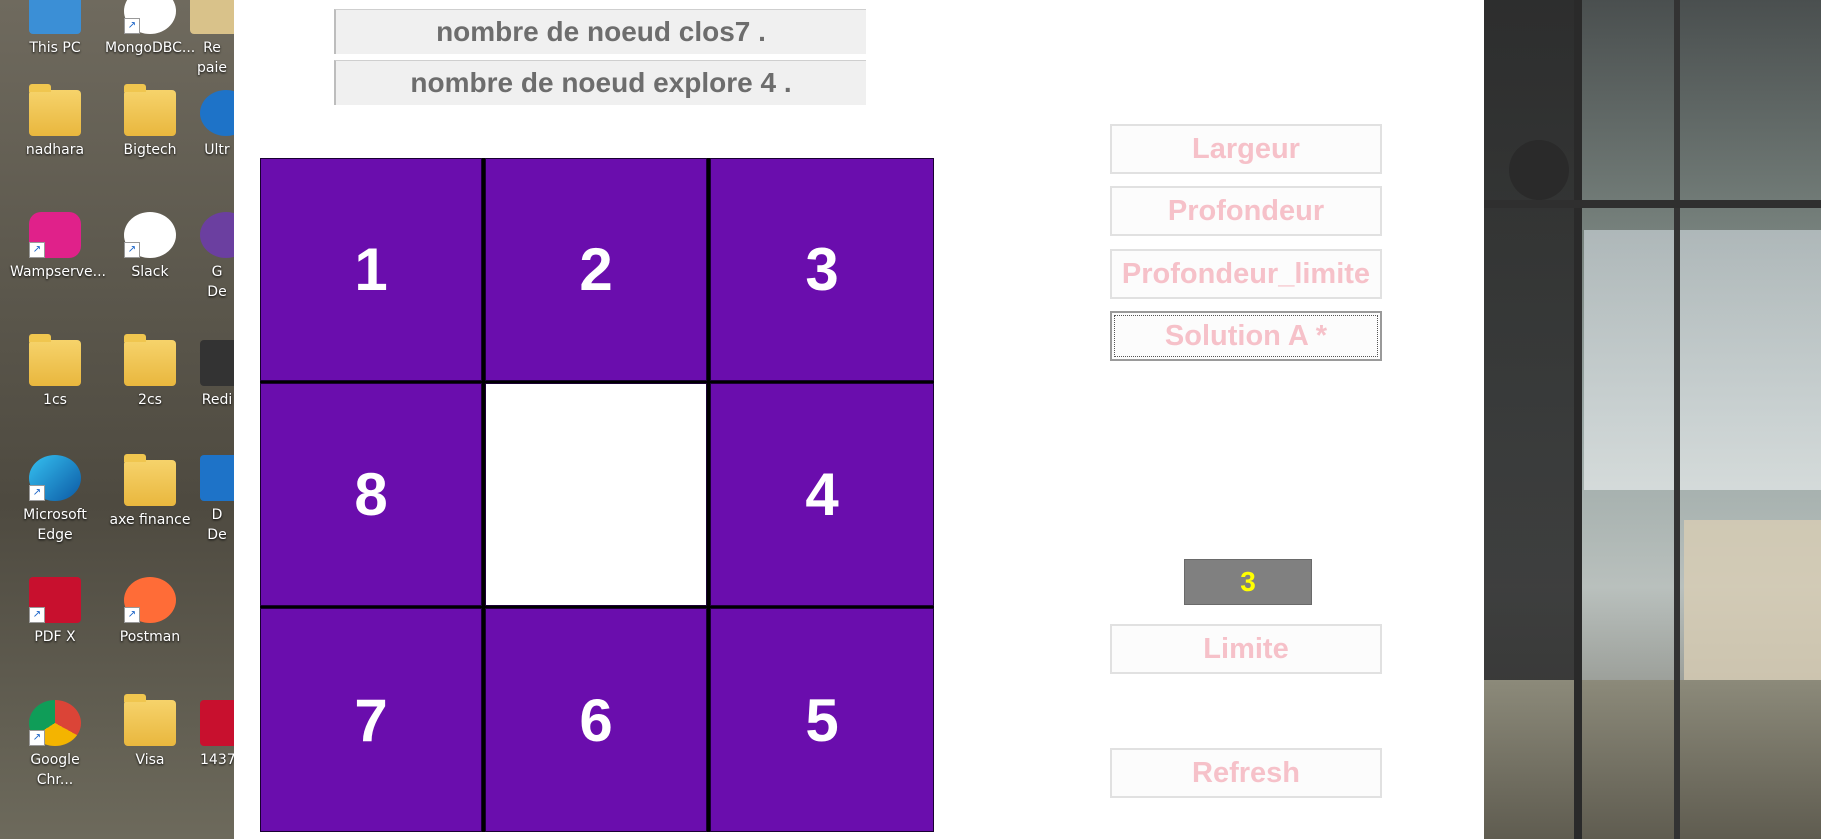  Describe the element at coordinates (150, 600) in the screenshot. I see `postman-icon: ↗` at that location.